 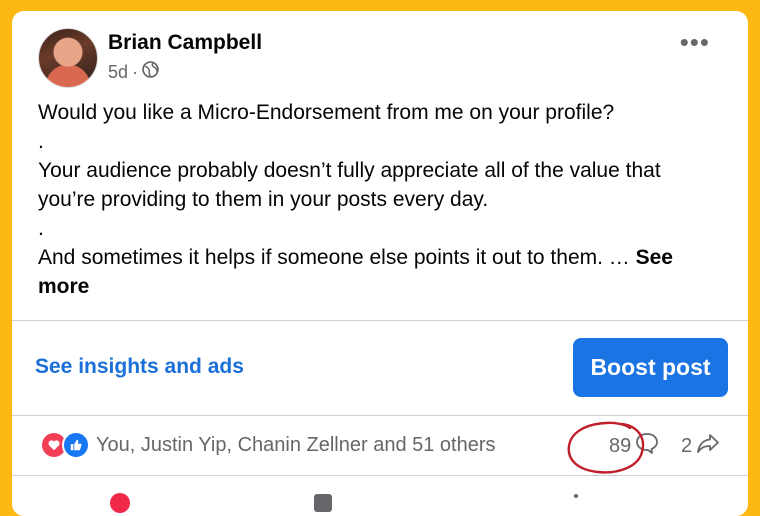 What do you see at coordinates (185, 43) in the screenshot?
I see `author-name: Brian Campbell` at bounding box center [185, 43].